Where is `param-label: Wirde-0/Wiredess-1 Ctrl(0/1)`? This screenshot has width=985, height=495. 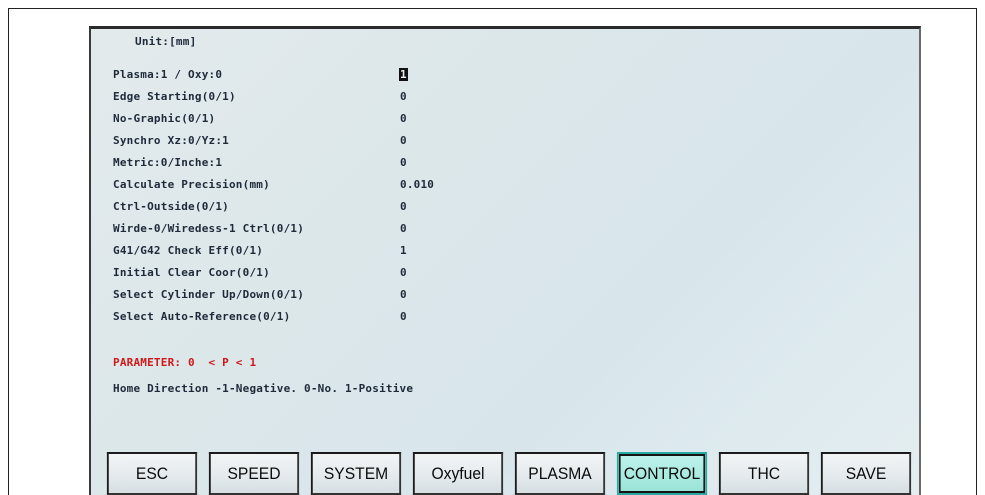
param-label: Wirde-0/Wiredess-1 Ctrl(0/1) is located at coordinates (209, 228).